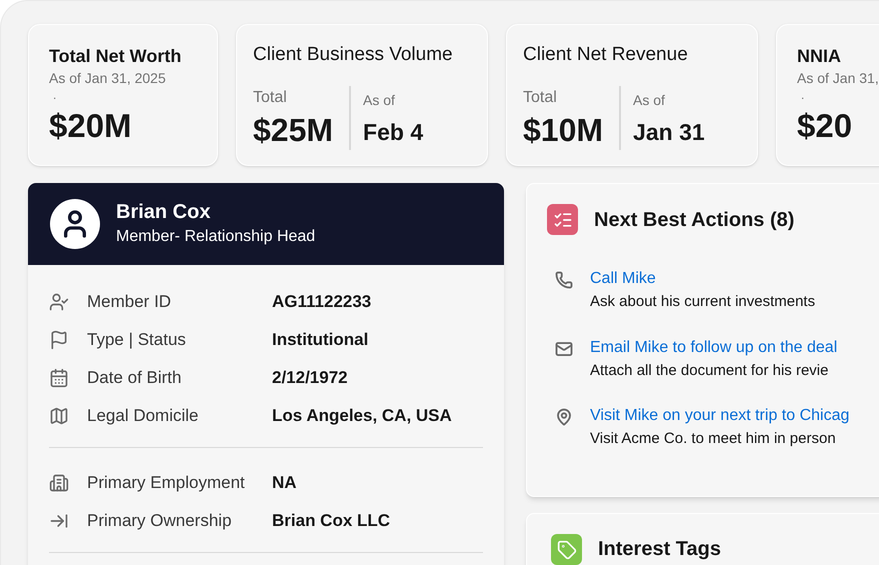 The height and width of the screenshot is (565, 879). I want to click on field-label: Date of Birth, so click(134, 378).